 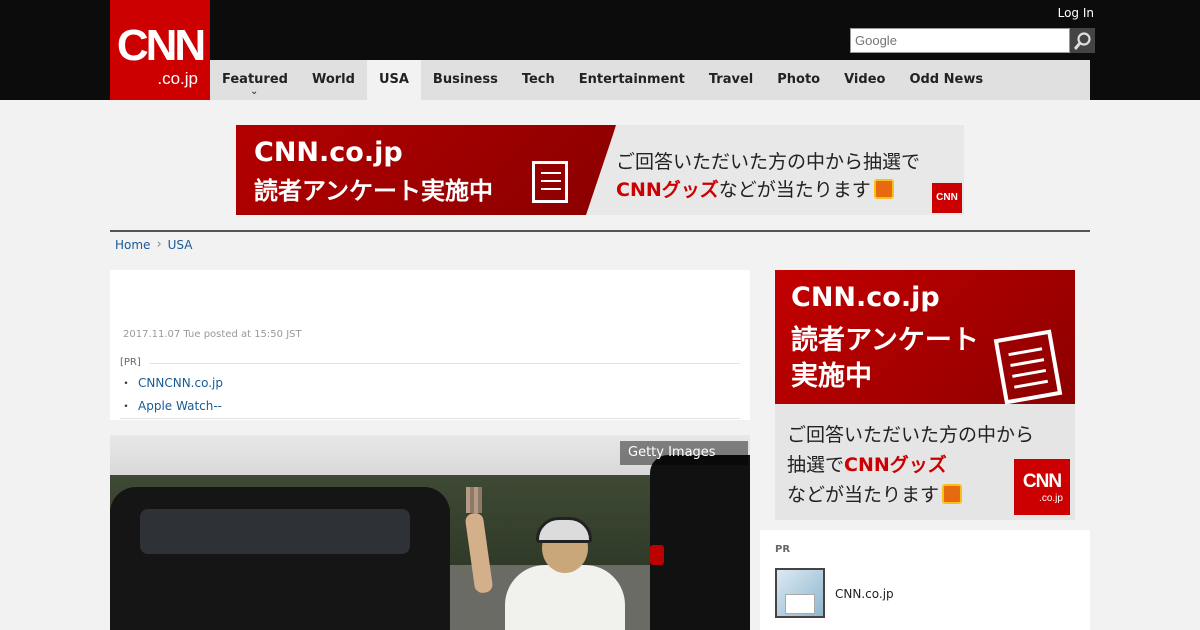 I want to click on side-ad-highlight: CNNグッズ, so click(x=895, y=465).